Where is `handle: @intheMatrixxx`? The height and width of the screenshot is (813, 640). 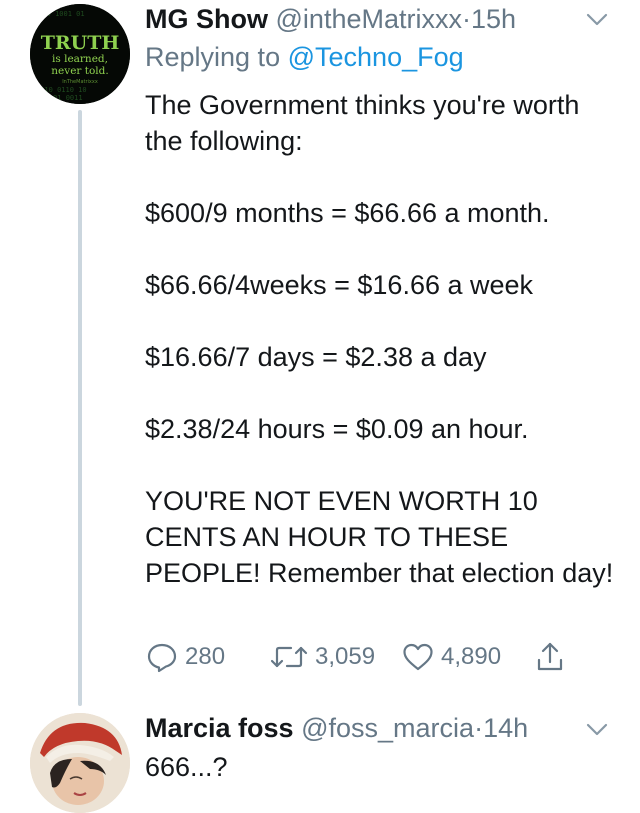
handle: @intheMatrixxx is located at coordinates (369, 19).